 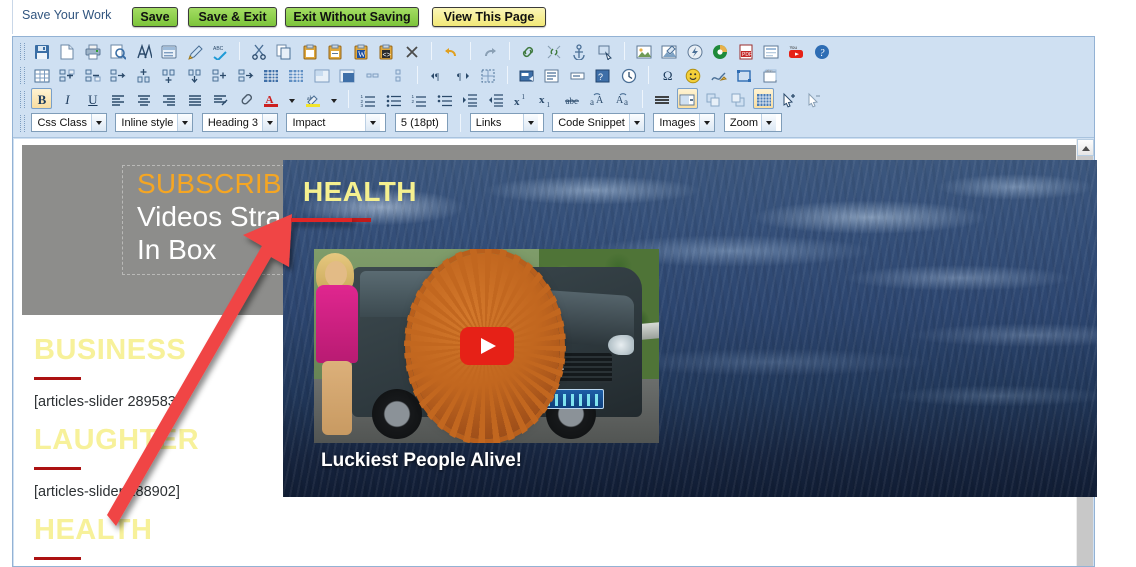 What do you see at coordinates (495, 98) in the screenshot?
I see `outdent-icon` at bounding box center [495, 98].